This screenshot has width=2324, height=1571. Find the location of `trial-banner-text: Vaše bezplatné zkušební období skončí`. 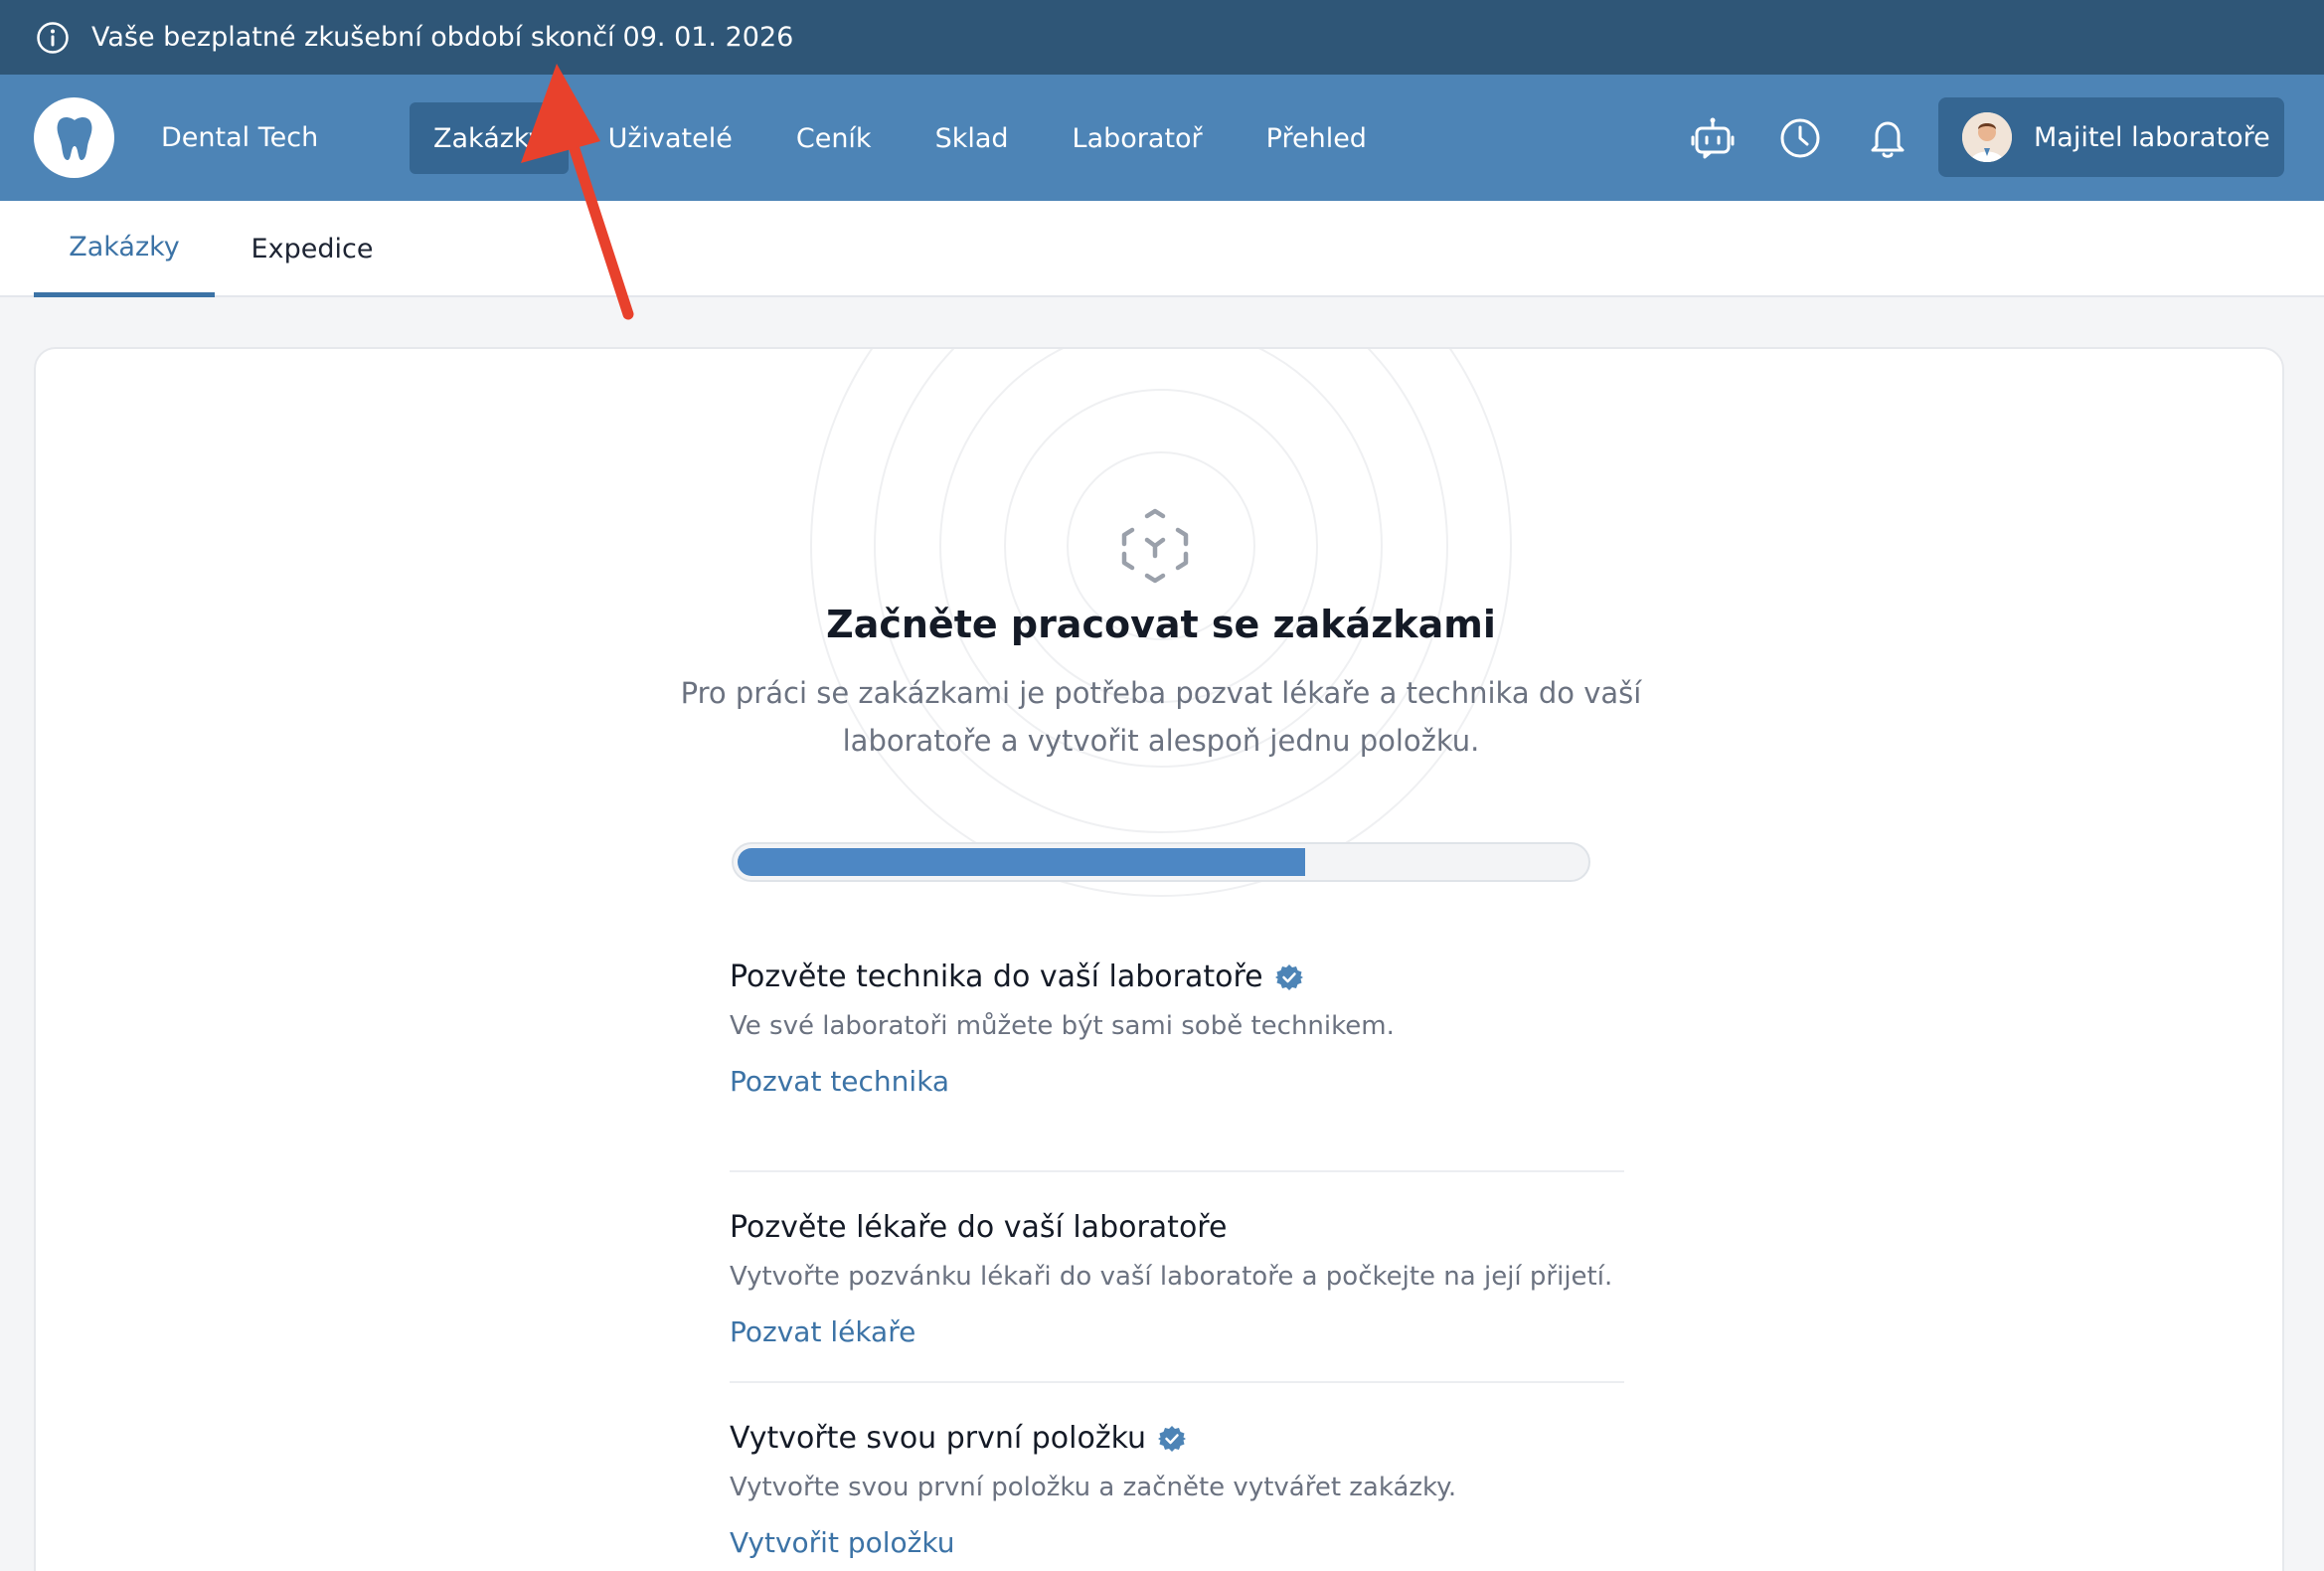

trial-banner-text: Vaše bezplatné zkušební období skončí is located at coordinates (353, 37).